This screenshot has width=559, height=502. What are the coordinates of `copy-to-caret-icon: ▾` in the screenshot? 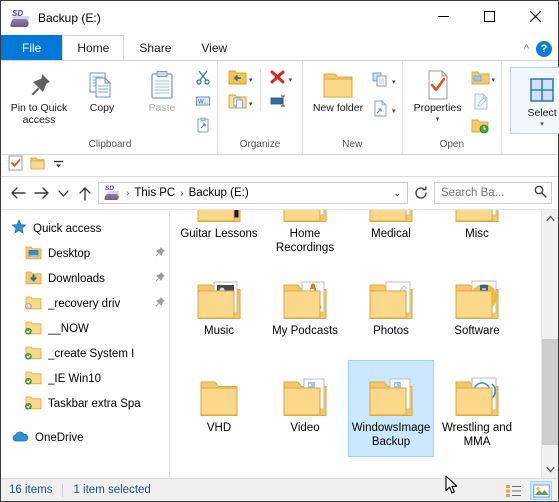 It's located at (251, 104).